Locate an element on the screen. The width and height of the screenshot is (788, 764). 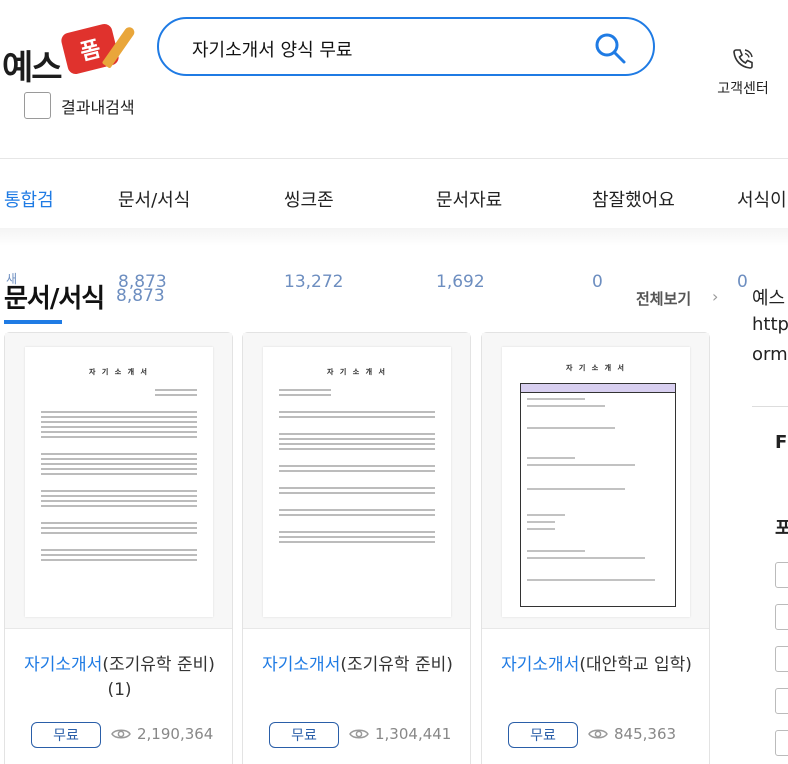
sidebar-heading-2: 포 is located at coordinates (781, 528).